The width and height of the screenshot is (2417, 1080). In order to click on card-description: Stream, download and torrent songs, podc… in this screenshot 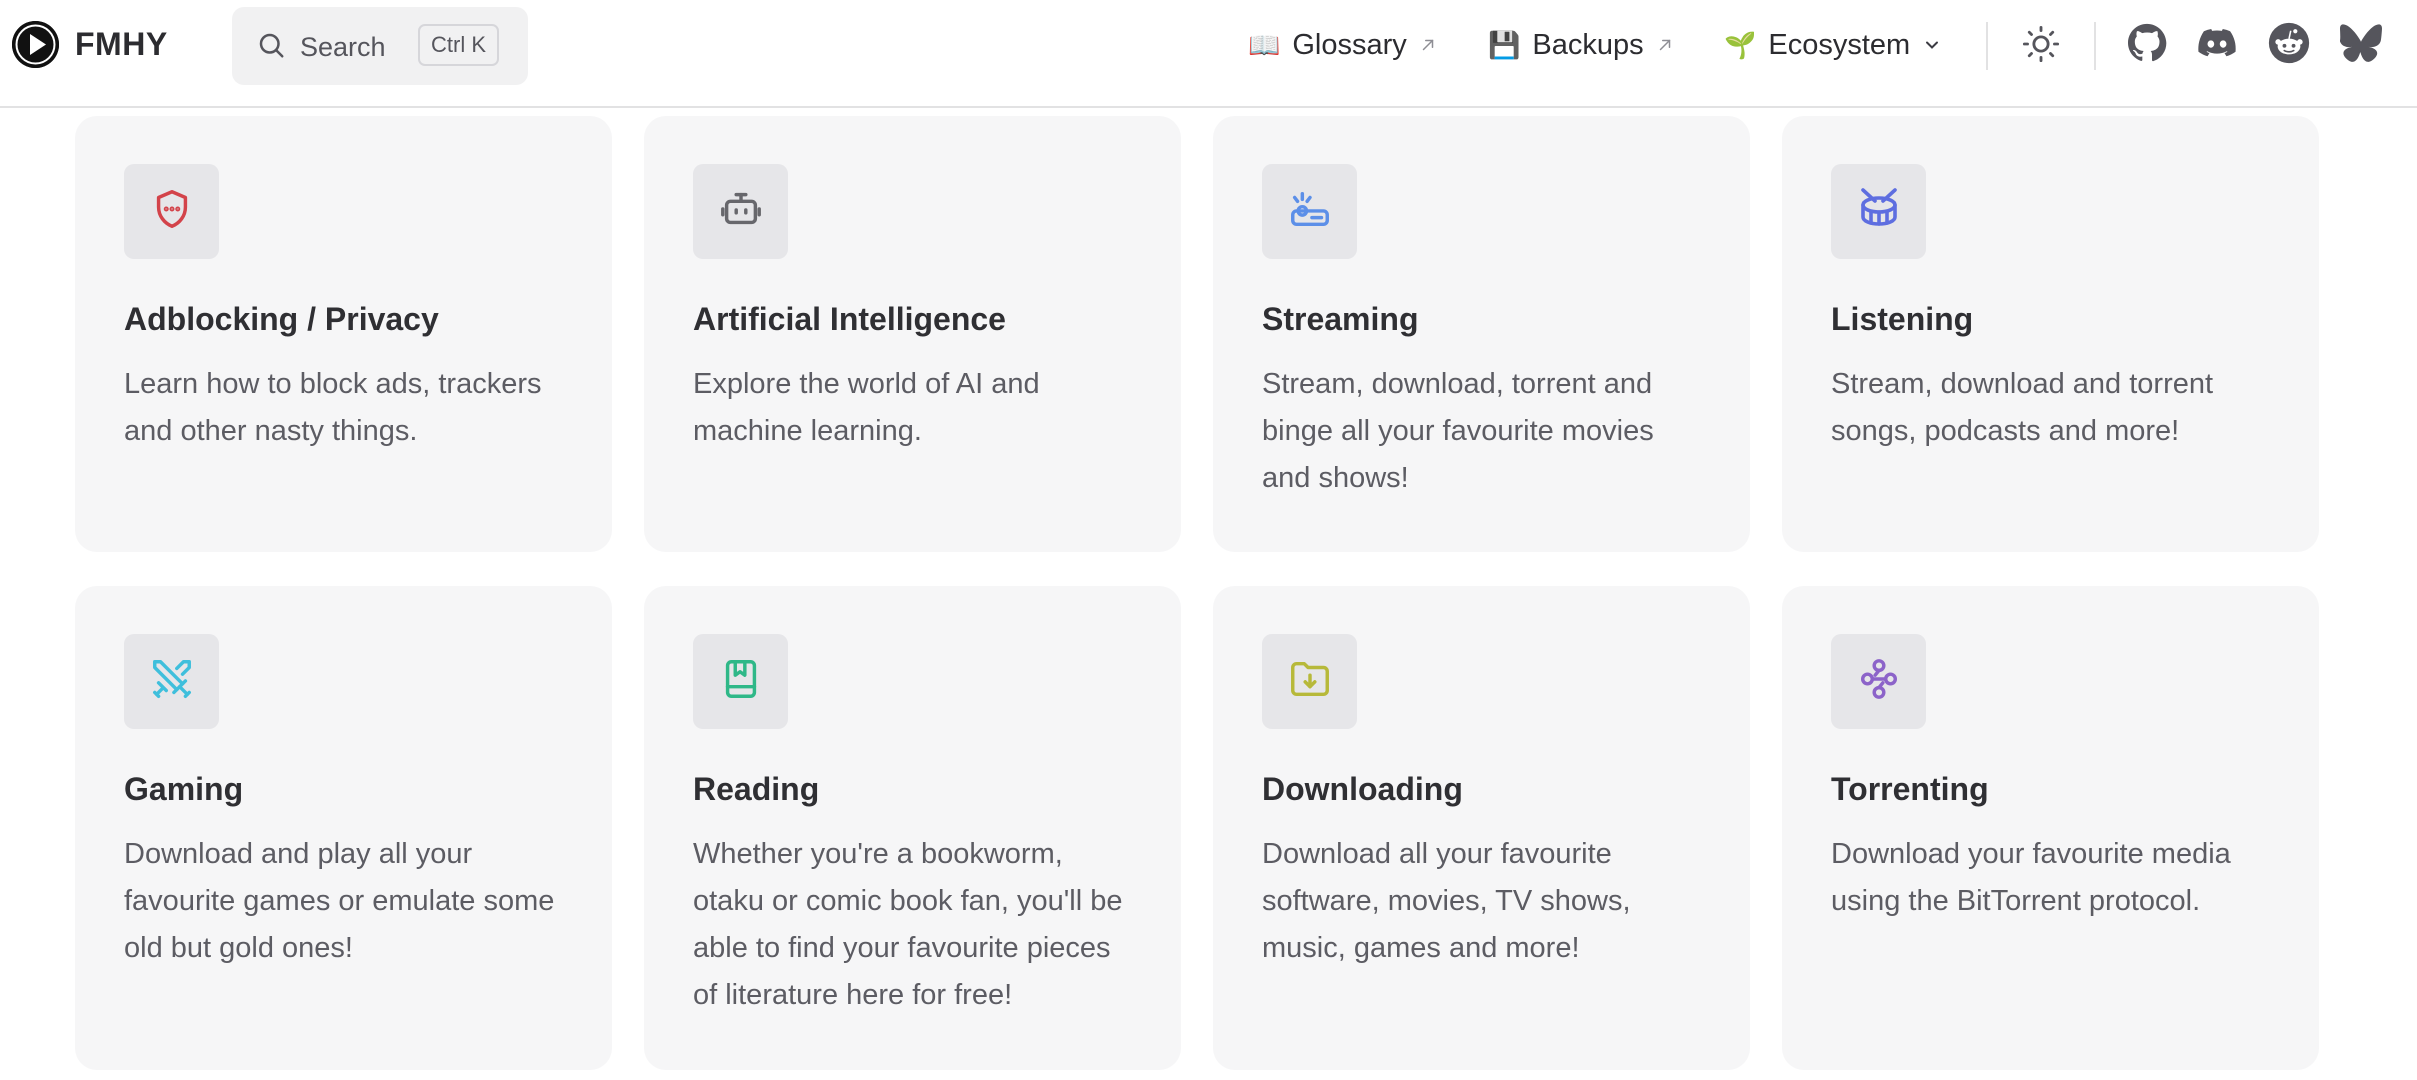, I will do `click(2022, 407)`.